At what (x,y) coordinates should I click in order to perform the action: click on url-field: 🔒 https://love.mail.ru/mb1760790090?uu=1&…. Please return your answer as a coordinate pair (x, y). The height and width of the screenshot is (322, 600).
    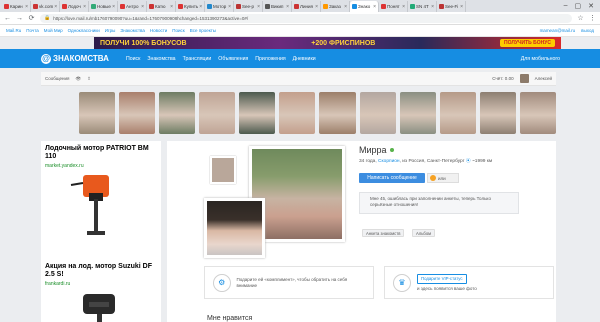
    Looking at the image, I should click on (306, 18).